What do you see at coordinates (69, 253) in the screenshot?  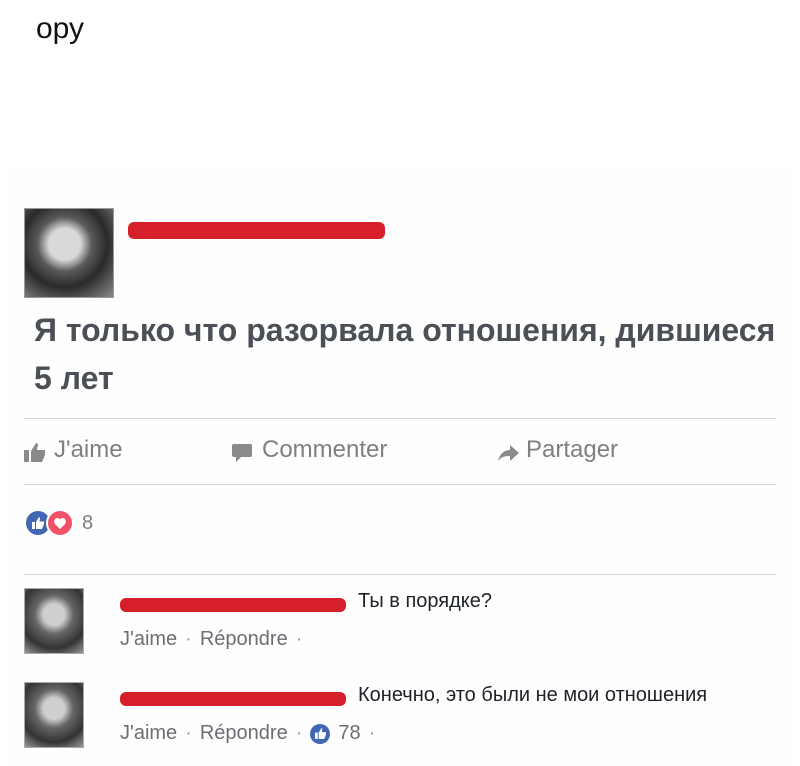 I see `author-avatar` at bounding box center [69, 253].